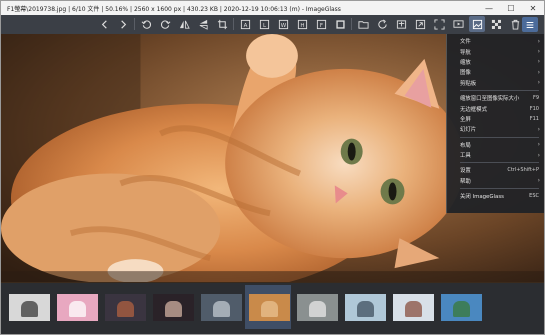 The width and height of the screenshot is (545, 335). I want to click on scale-to-fill-icon, so click(340, 24).